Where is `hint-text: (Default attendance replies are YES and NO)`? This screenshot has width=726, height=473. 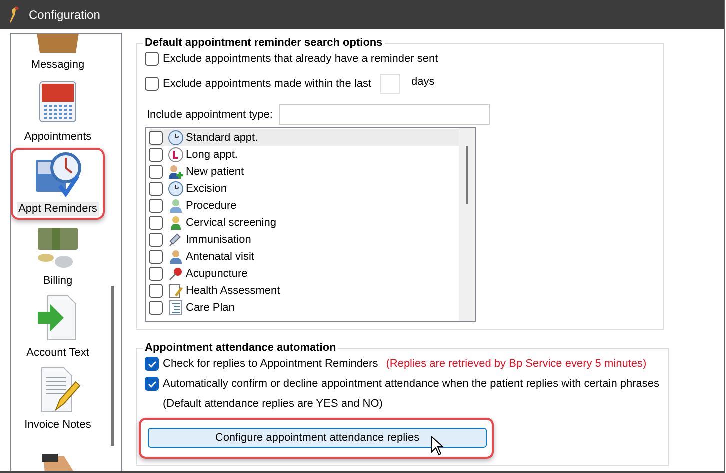 hint-text: (Default attendance replies are YES and NO) is located at coordinates (273, 404).